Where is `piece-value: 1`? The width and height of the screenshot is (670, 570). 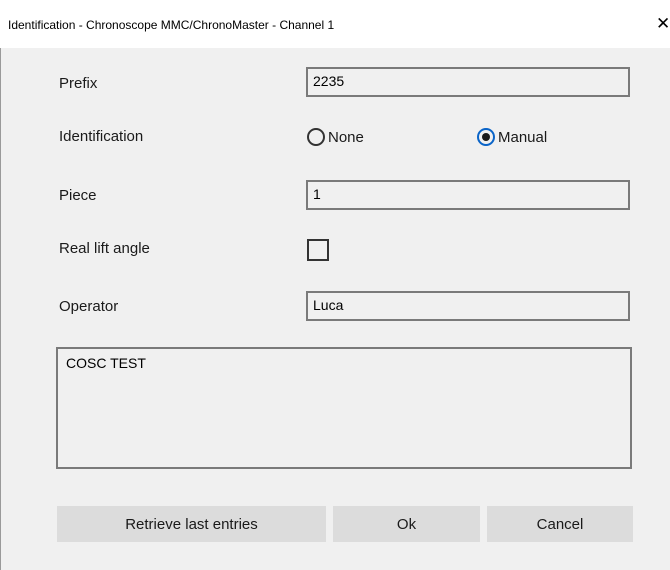
piece-value: 1 is located at coordinates (317, 194).